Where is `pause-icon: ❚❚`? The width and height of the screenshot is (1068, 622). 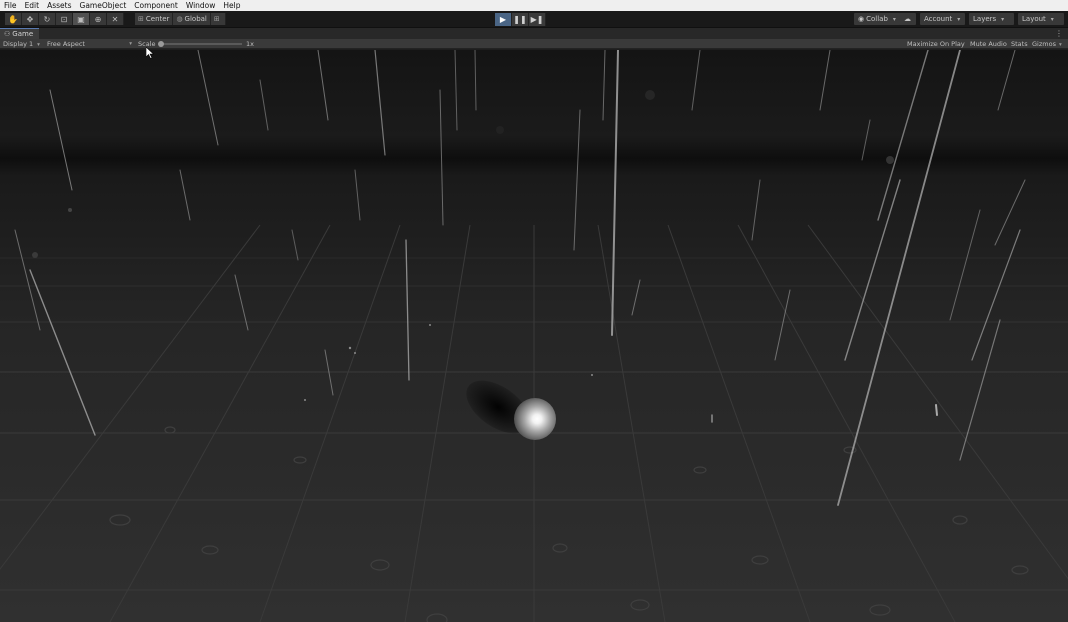 pause-icon: ❚❚ is located at coordinates (520, 19).